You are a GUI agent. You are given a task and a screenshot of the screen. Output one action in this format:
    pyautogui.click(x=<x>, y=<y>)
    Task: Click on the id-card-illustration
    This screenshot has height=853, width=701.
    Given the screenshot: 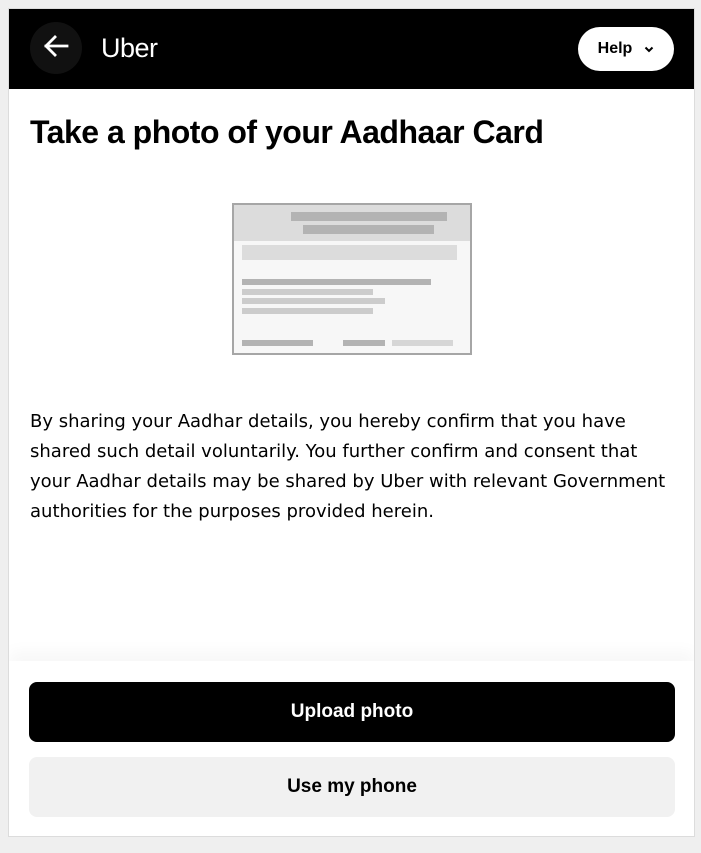 What is the action you would take?
    pyautogui.click(x=353, y=282)
    